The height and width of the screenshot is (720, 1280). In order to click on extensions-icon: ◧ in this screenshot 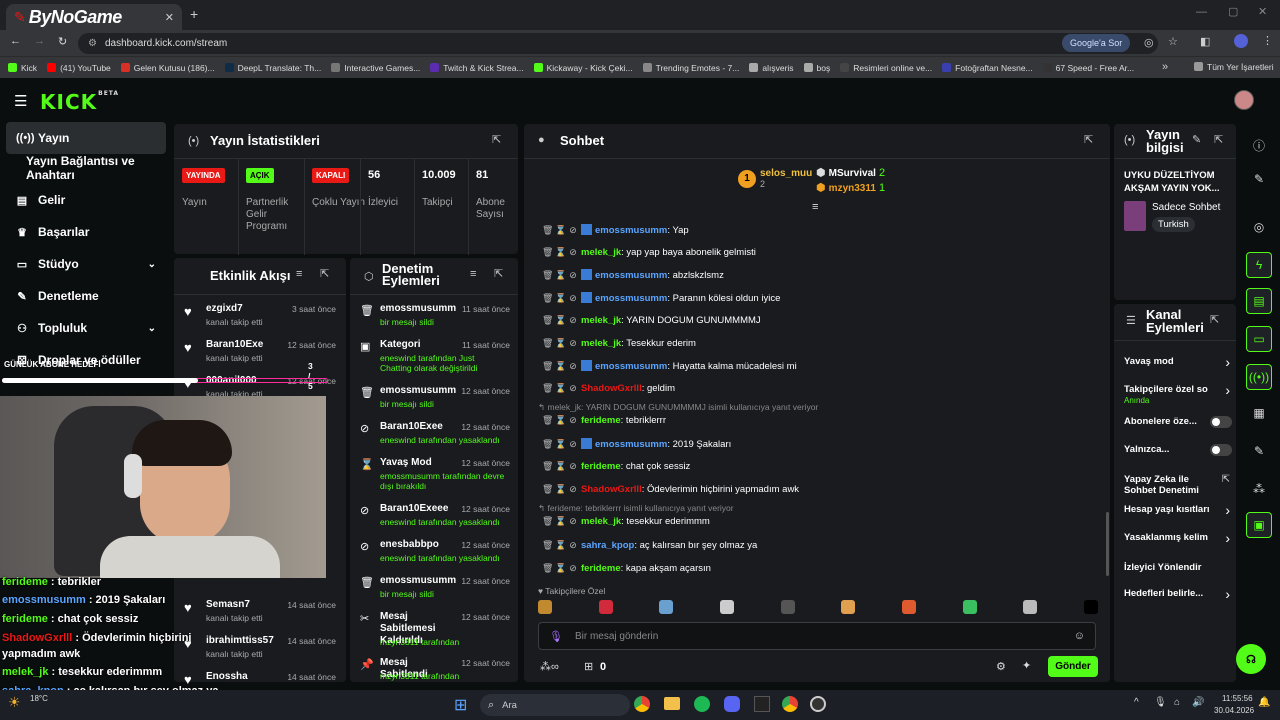, I will do `click(1205, 41)`.